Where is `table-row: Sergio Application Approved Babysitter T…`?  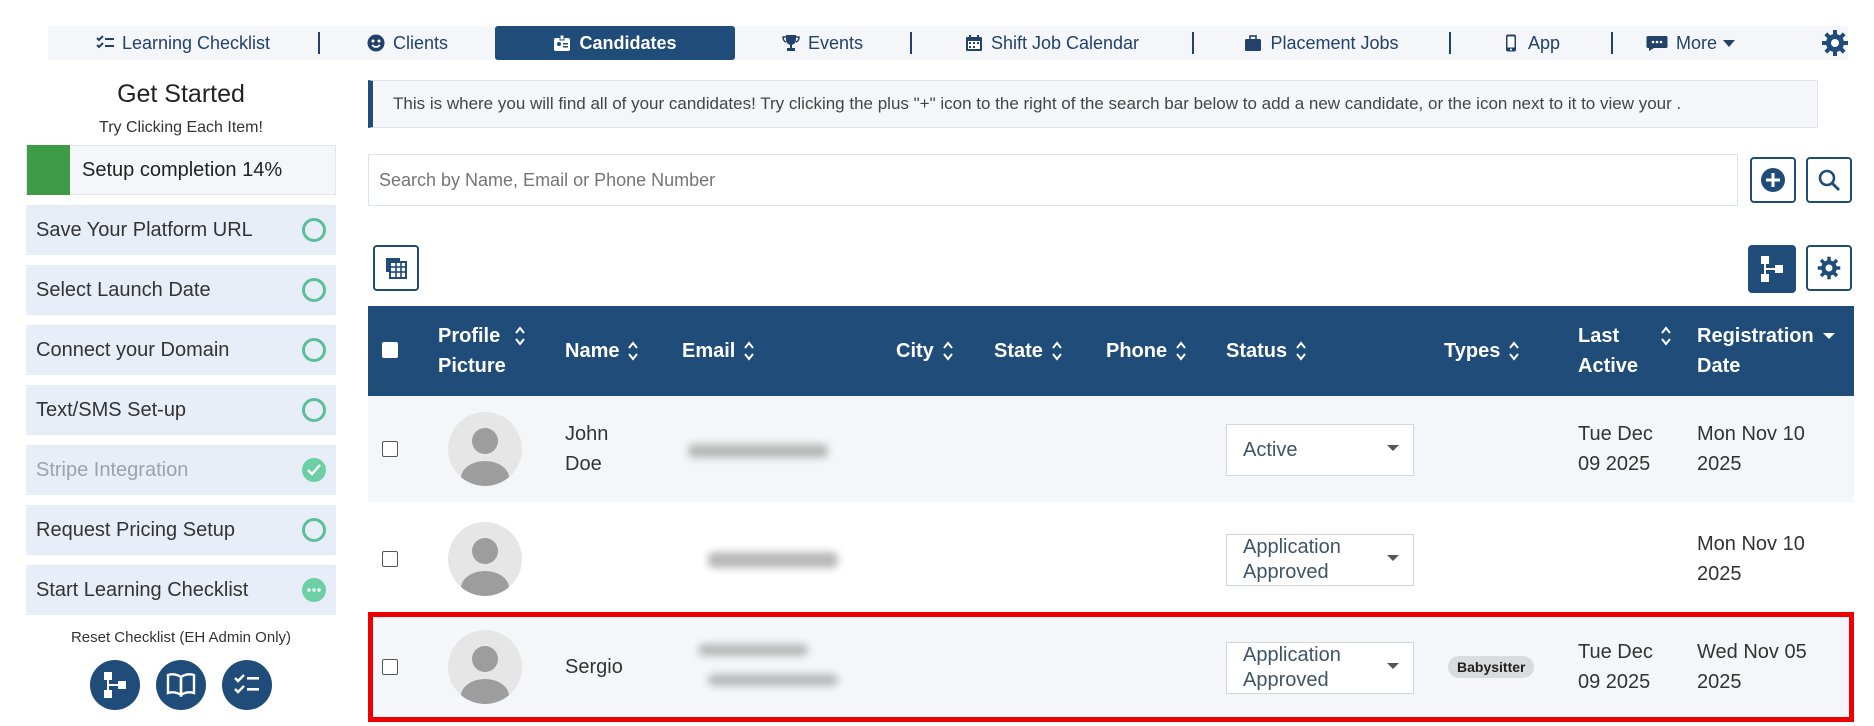
table-row: Sergio Application Approved Babysitter T… is located at coordinates (1111, 667).